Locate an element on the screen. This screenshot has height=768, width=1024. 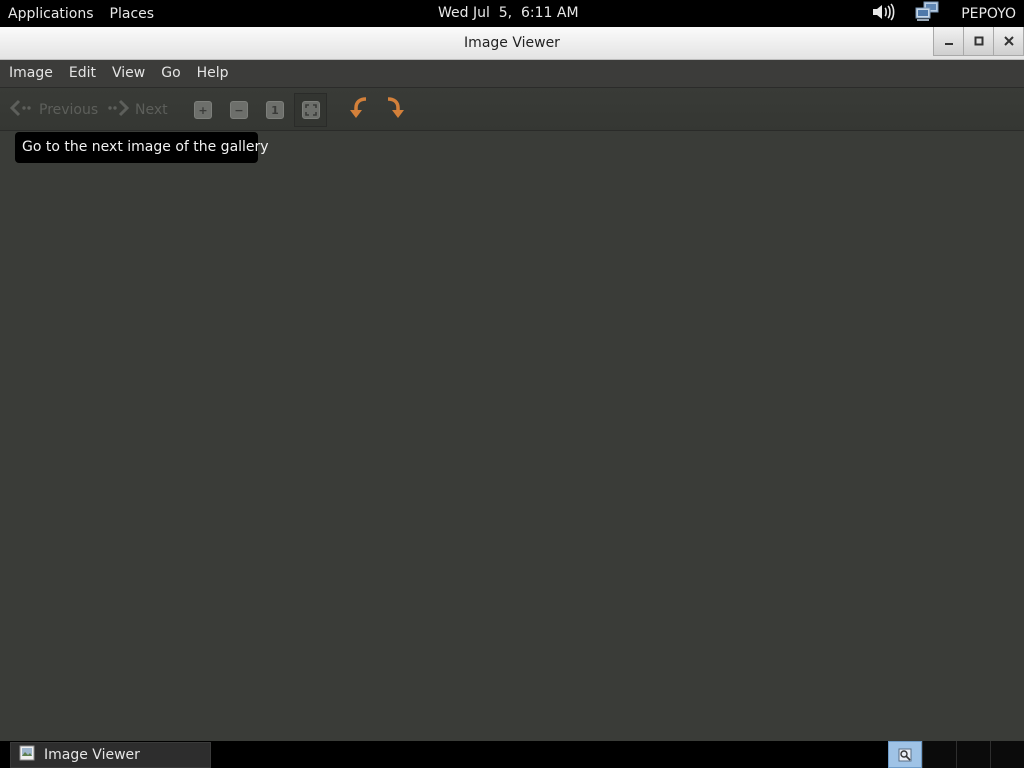
zoom-in-icon: + is located at coordinates (203, 110).